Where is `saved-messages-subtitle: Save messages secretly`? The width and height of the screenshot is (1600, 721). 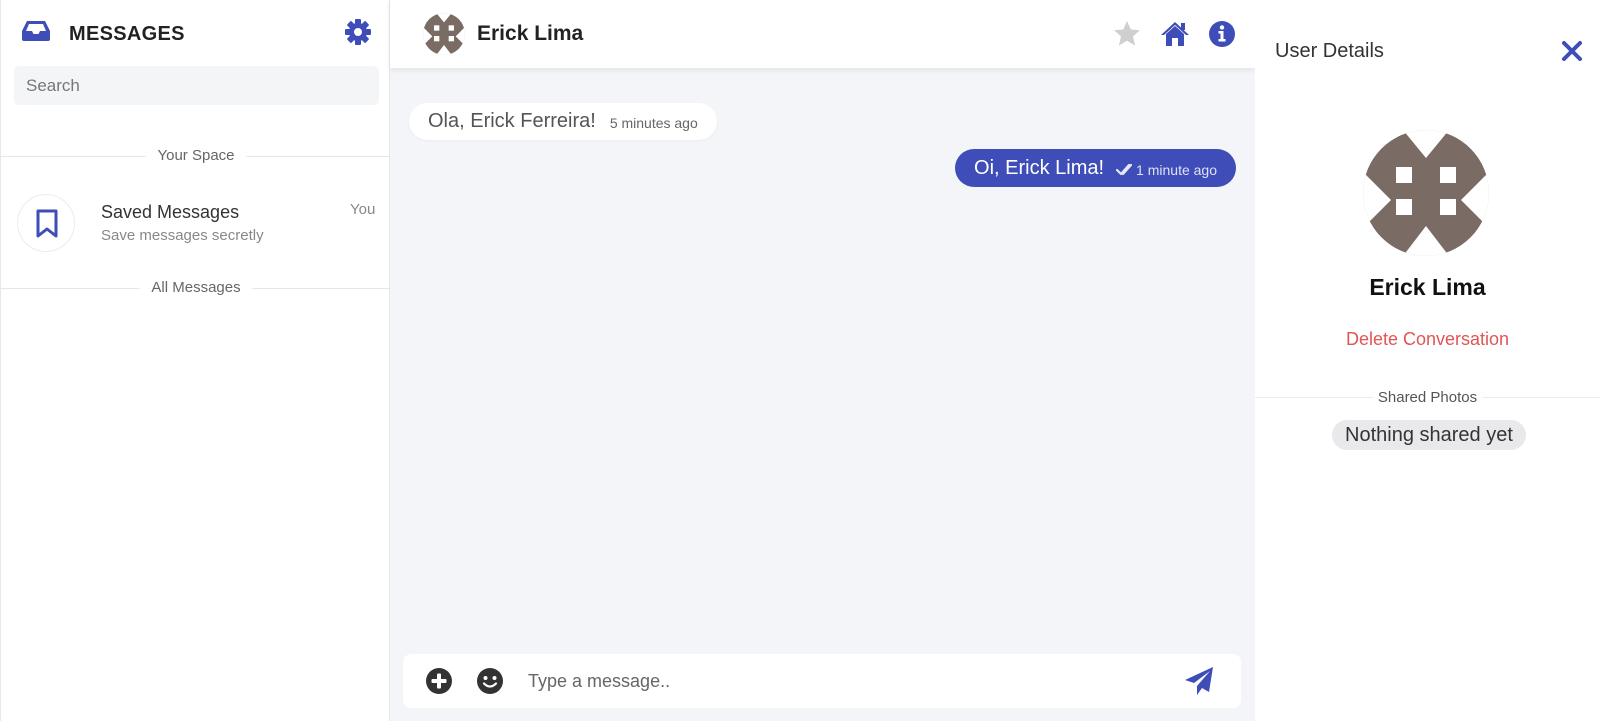
saved-messages-subtitle: Save messages secretly is located at coordinates (182, 235).